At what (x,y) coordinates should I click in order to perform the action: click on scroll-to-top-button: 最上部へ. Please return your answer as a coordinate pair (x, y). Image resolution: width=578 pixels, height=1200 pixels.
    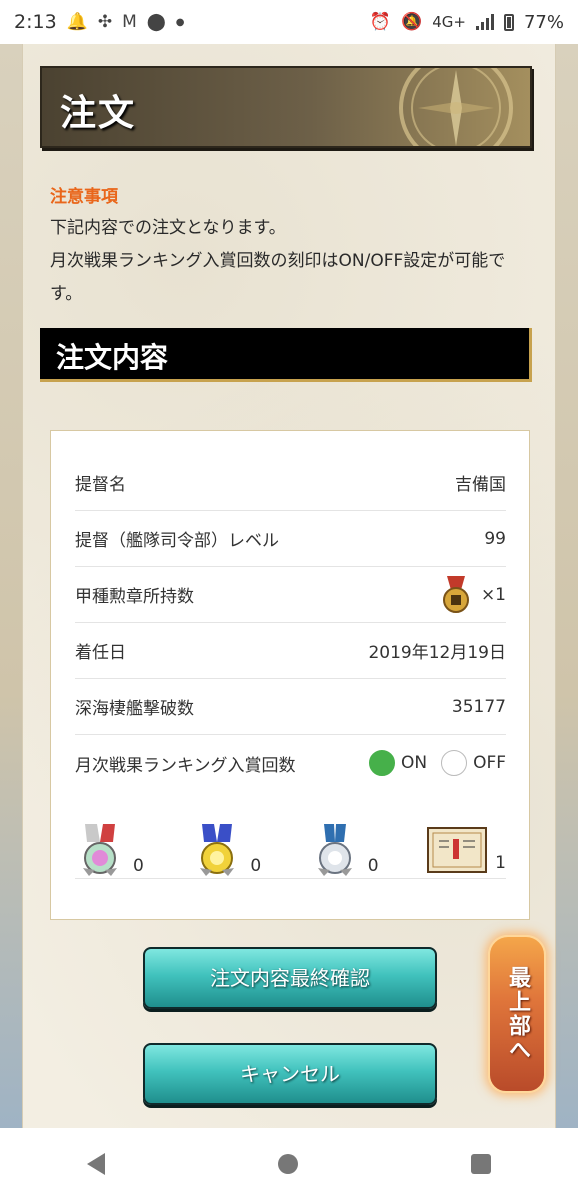
    Looking at the image, I should click on (517, 1014).